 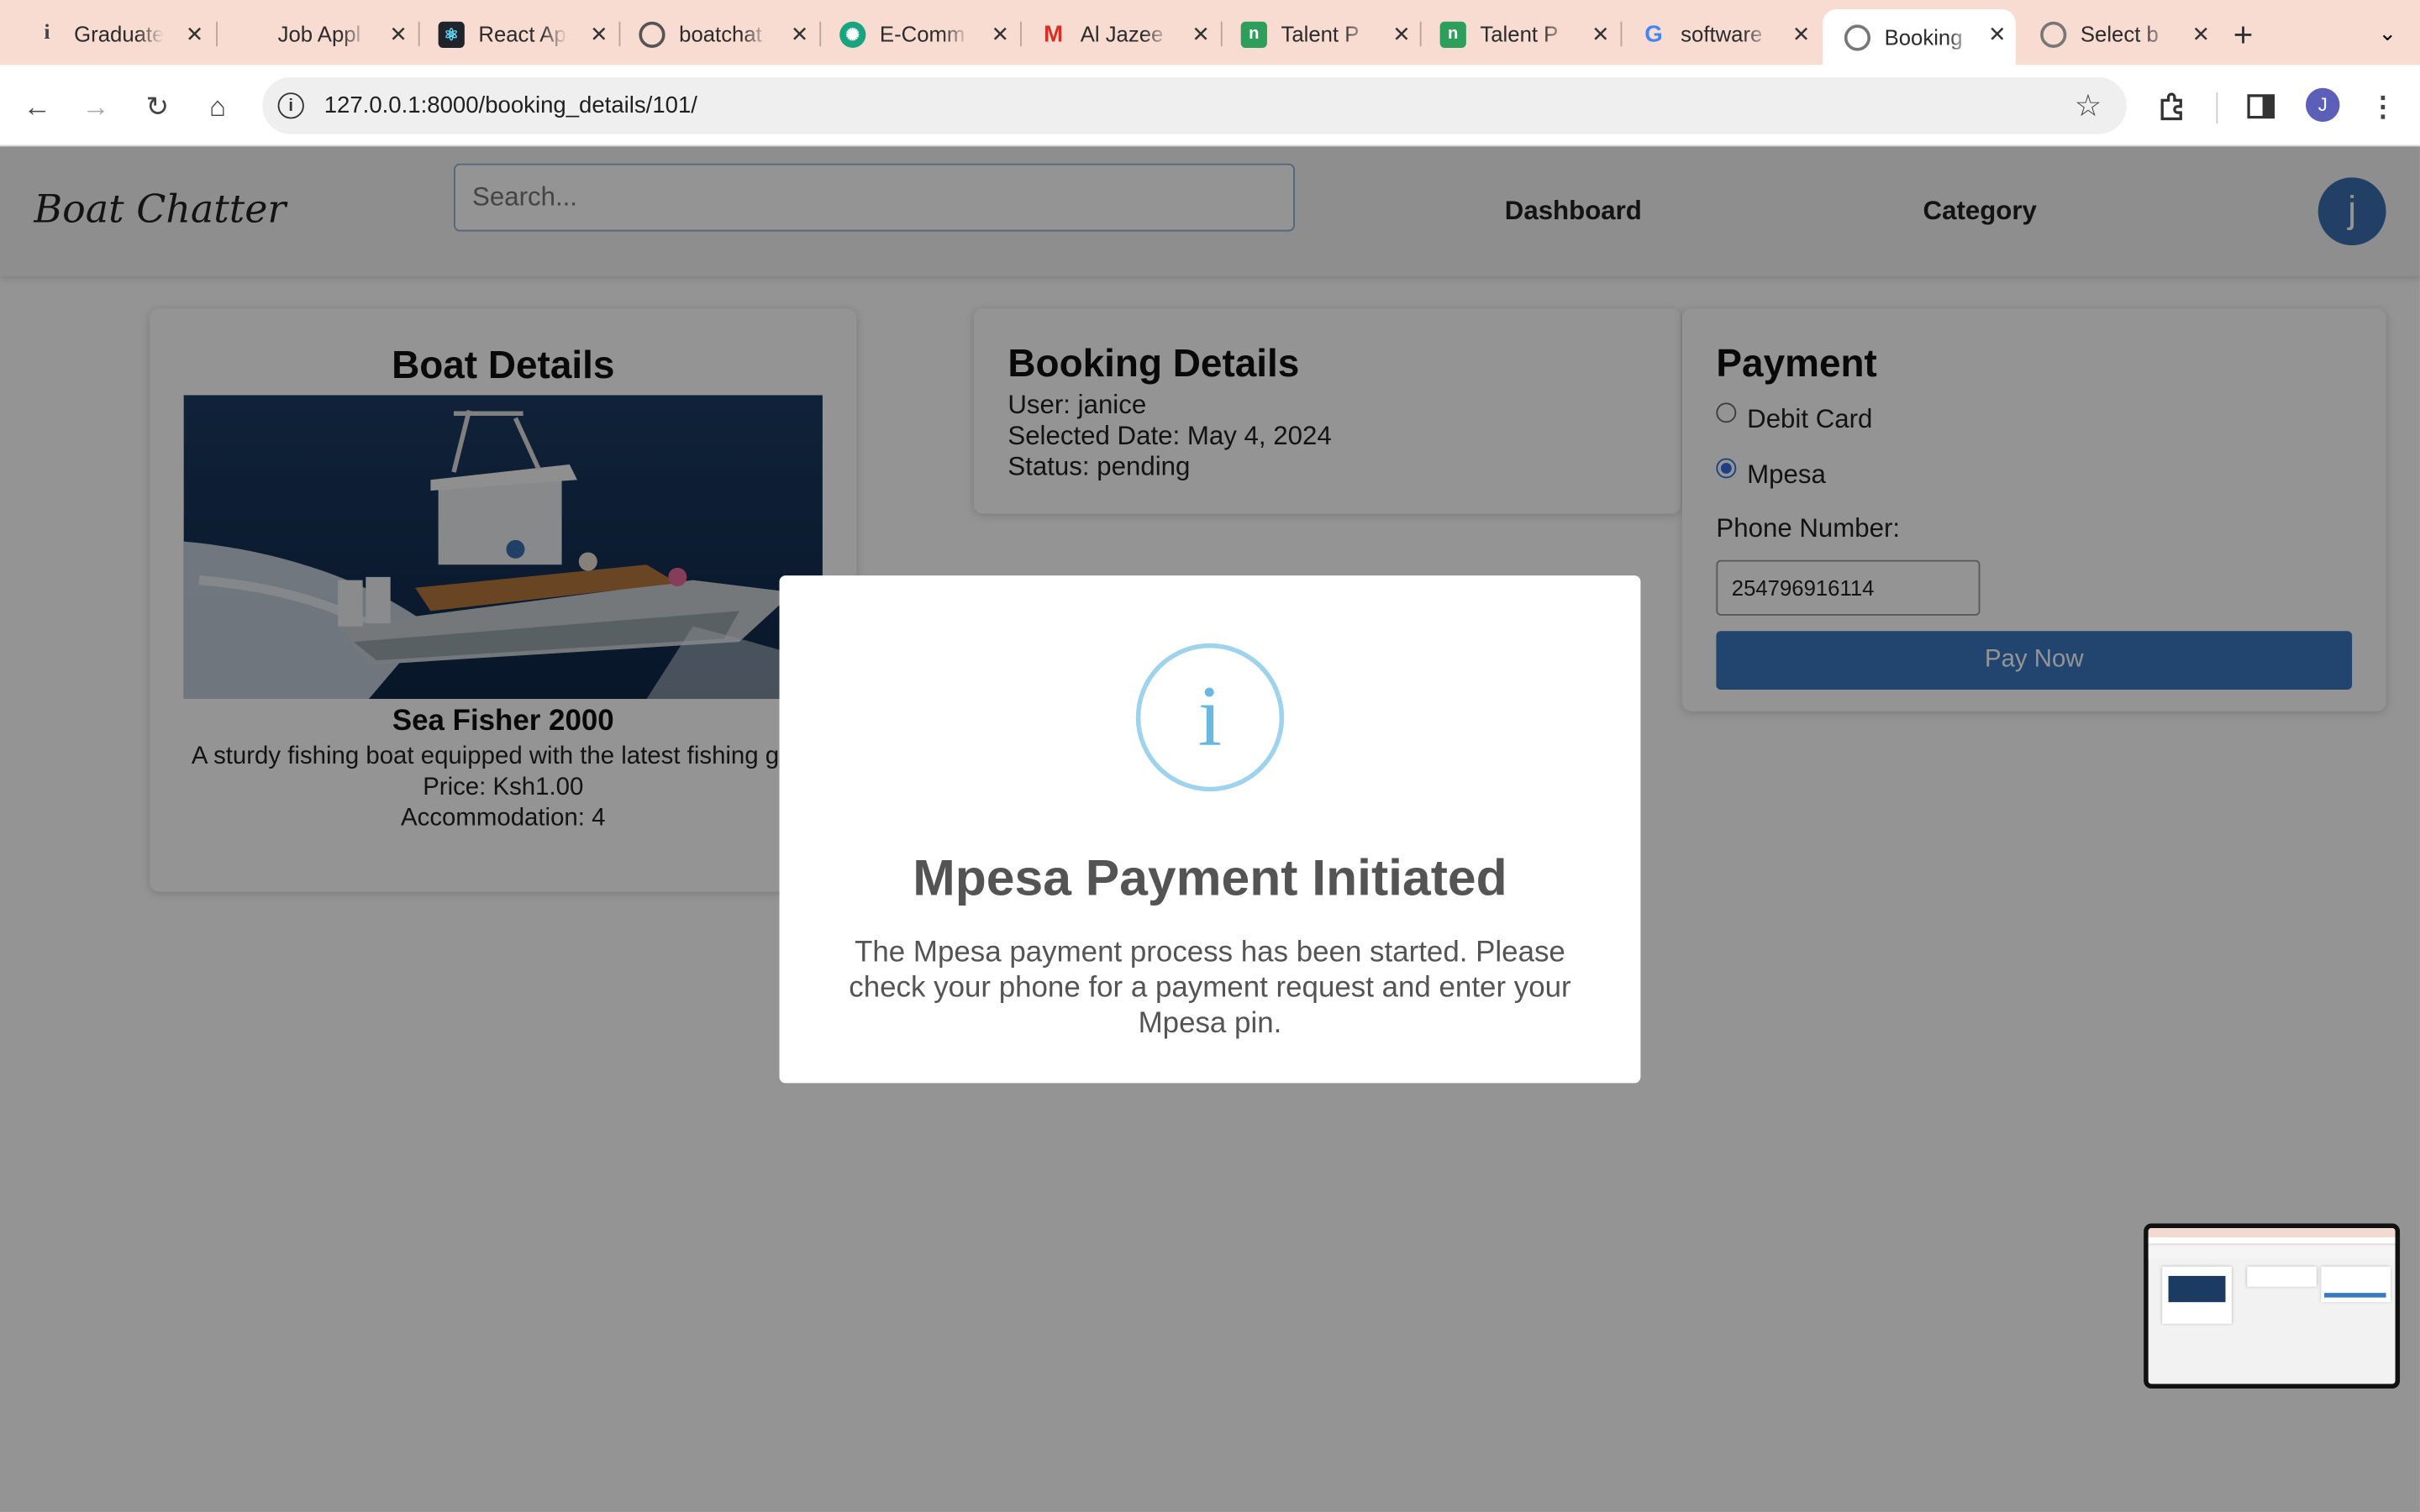 What do you see at coordinates (2387, 33) in the screenshot?
I see `chevron-down-icon: ⌄` at bounding box center [2387, 33].